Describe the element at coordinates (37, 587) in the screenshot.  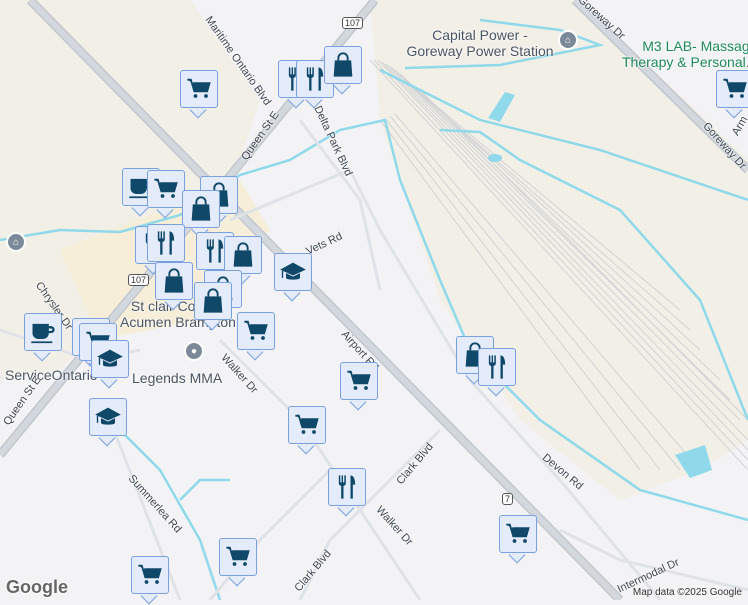
I see `google-logo: Google` at that location.